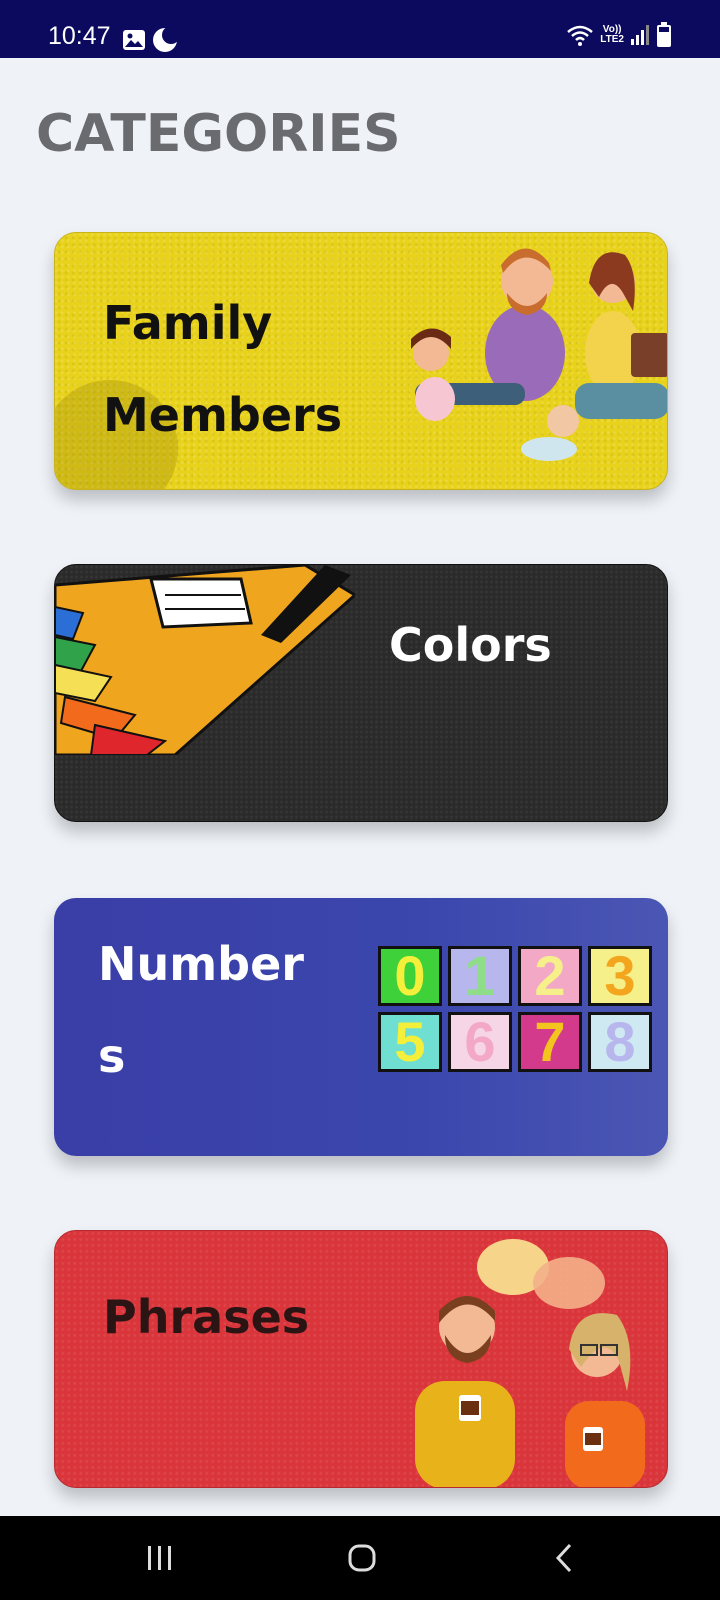 This screenshot has height=1600, width=720. I want to click on wifi-icon, so click(580, 35).